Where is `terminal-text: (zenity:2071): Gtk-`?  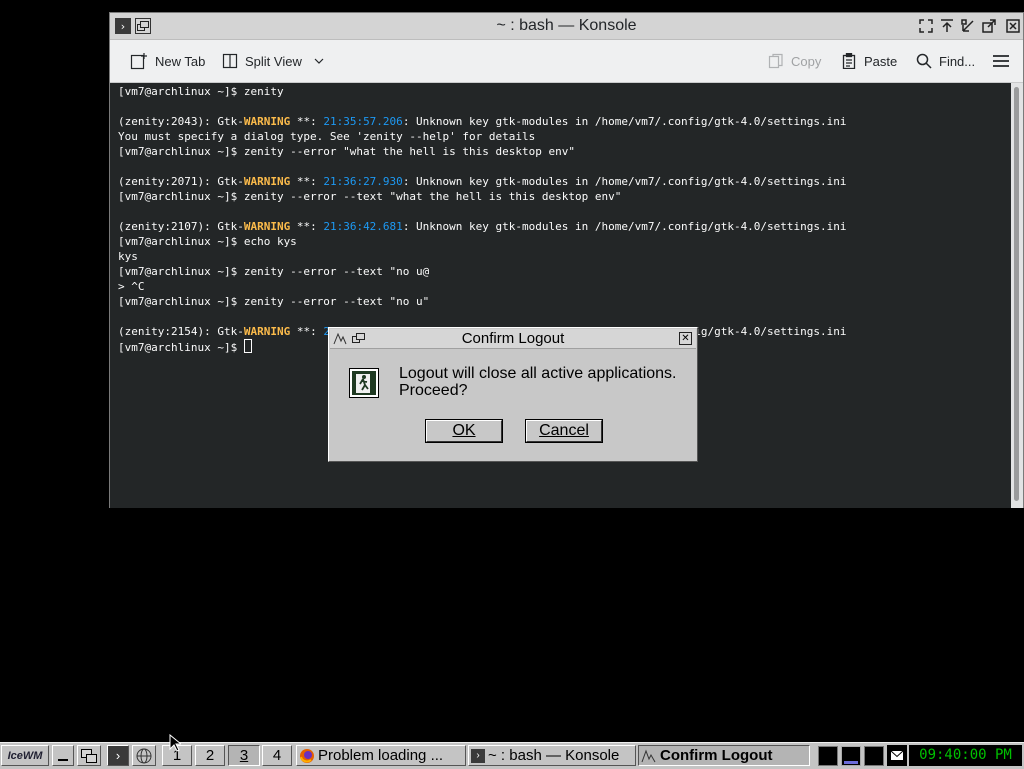 terminal-text: (zenity:2071): Gtk- is located at coordinates (181, 181).